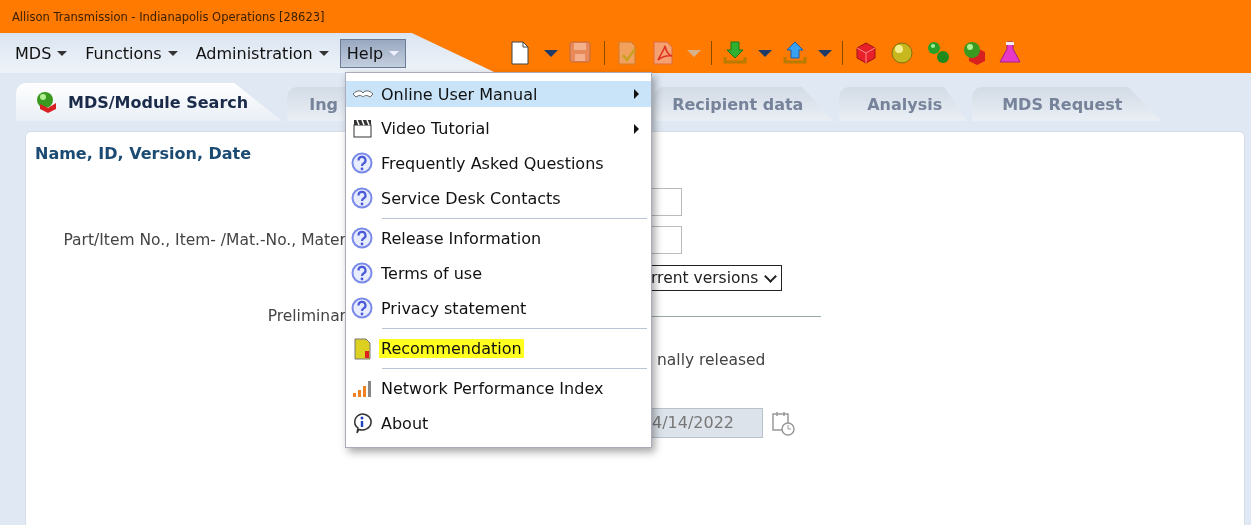 The height and width of the screenshot is (525, 1251). I want to click on field-label: Preliminar, so click(306, 316).